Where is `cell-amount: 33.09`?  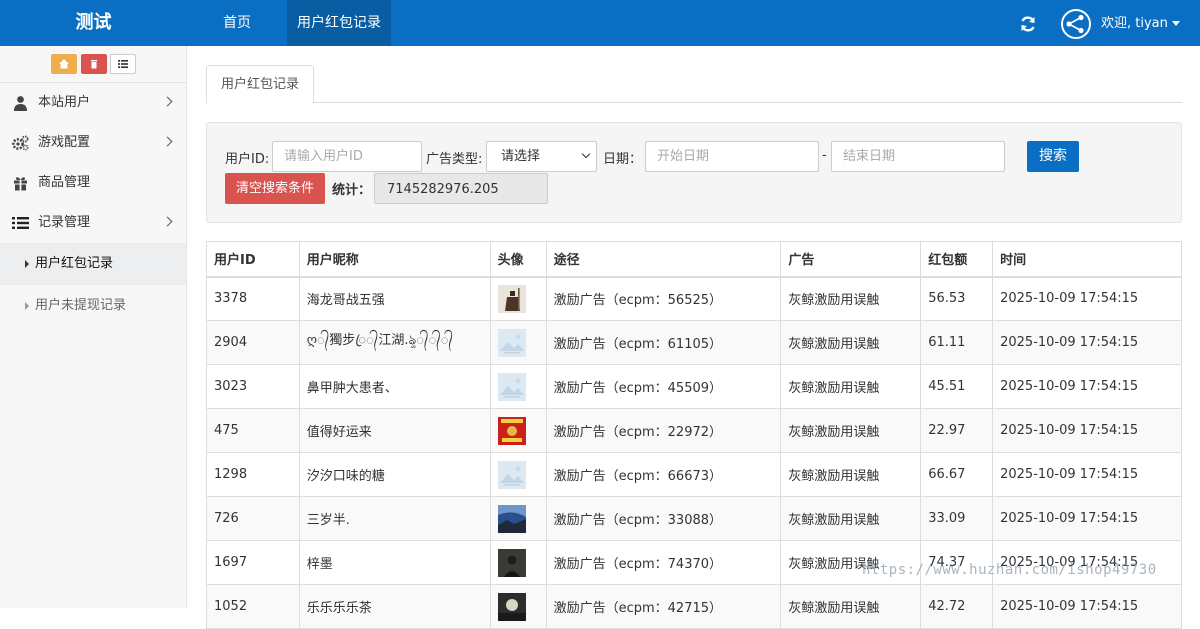 cell-amount: 33.09 is located at coordinates (957, 518).